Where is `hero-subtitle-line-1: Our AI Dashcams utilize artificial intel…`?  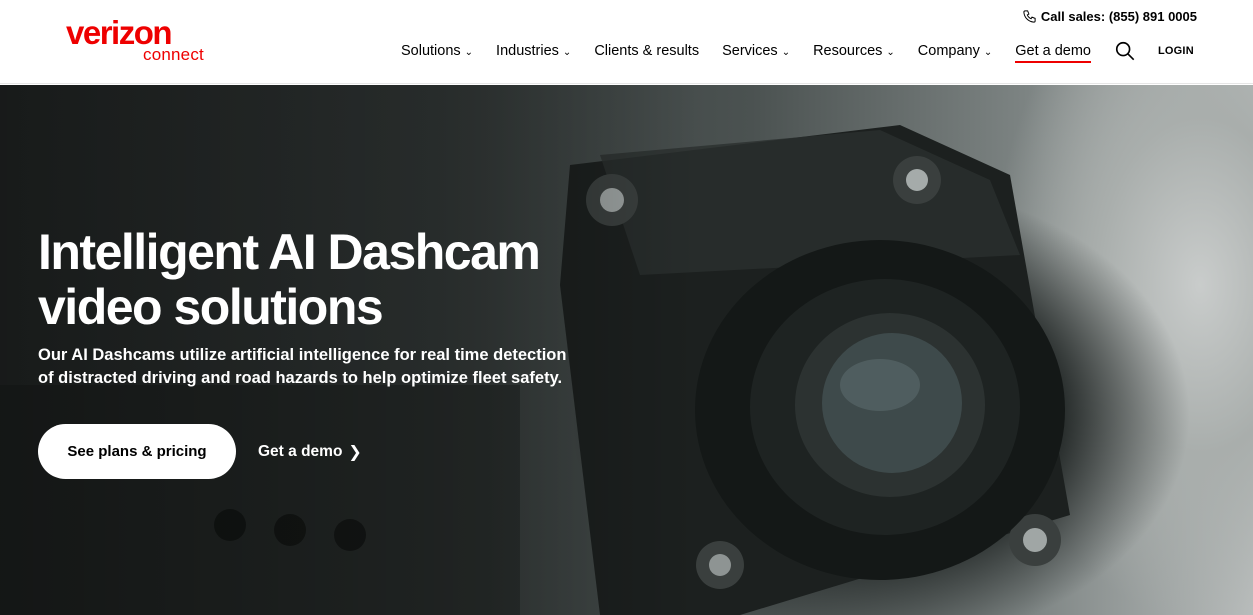 hero-subtitle-line-1: Our AI Dashcams utilize artificial intel… is located at coordinates (302, 355).